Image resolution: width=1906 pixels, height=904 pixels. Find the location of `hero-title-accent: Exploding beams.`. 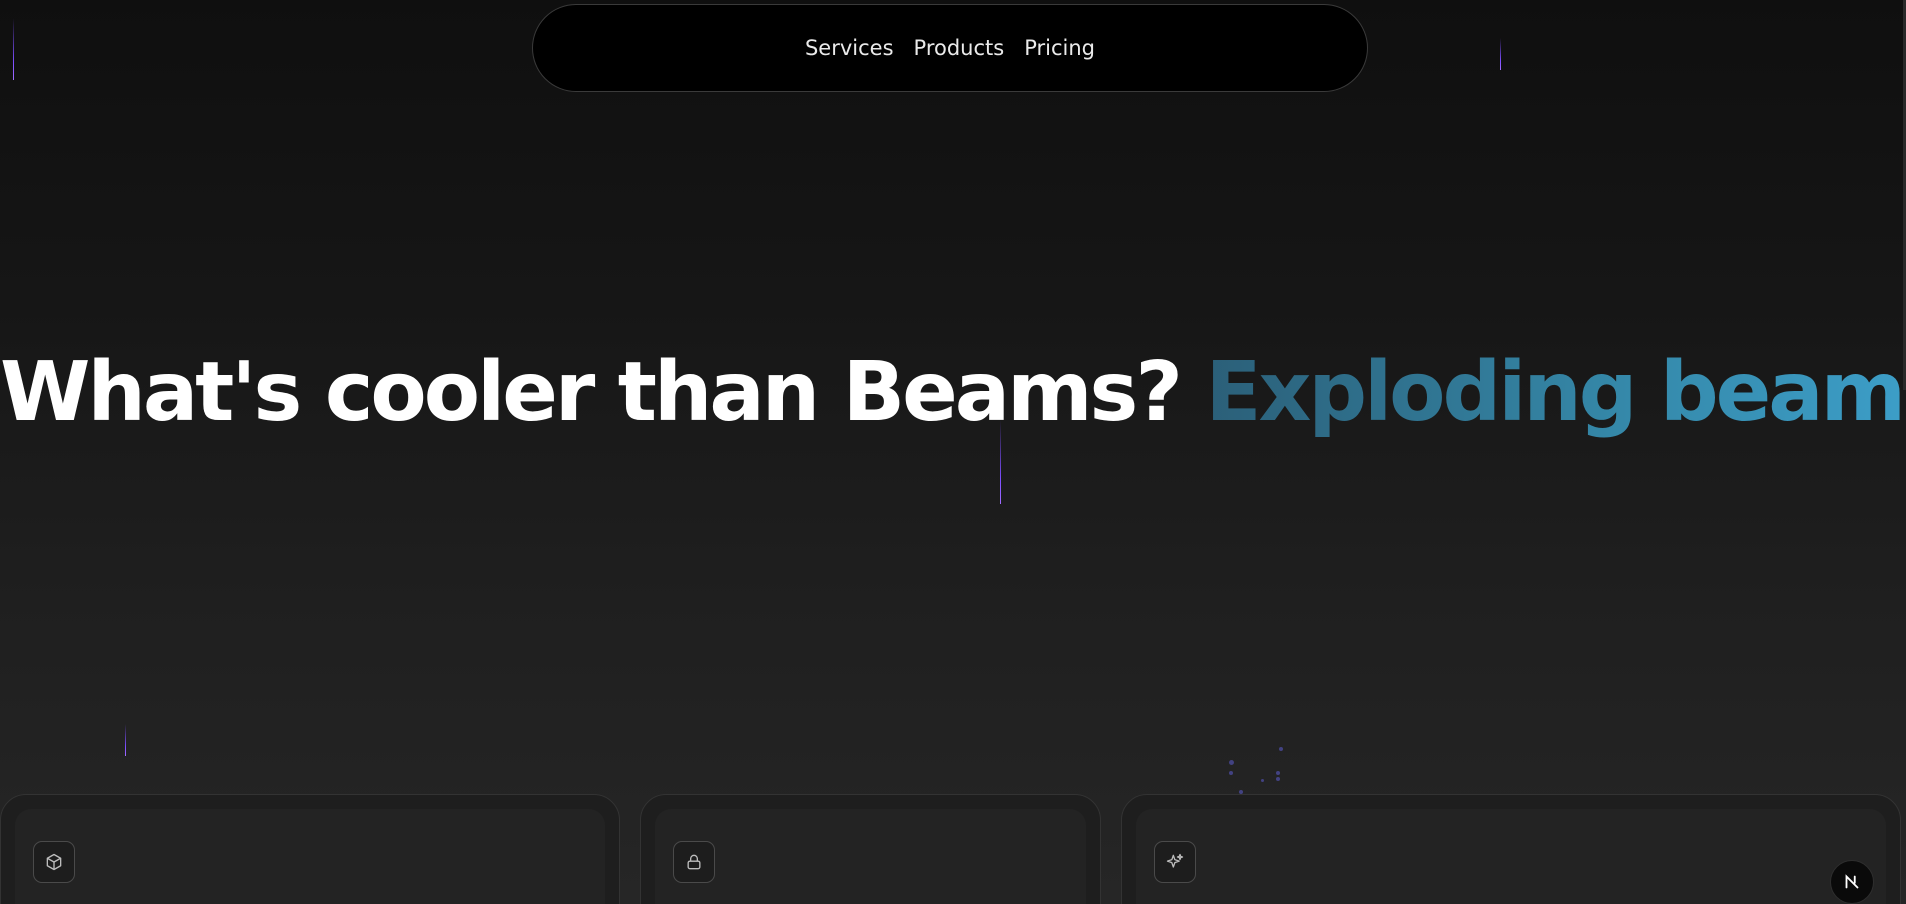

hero-title-accent: Exploding beams. is located at coordinates (1555, 392).